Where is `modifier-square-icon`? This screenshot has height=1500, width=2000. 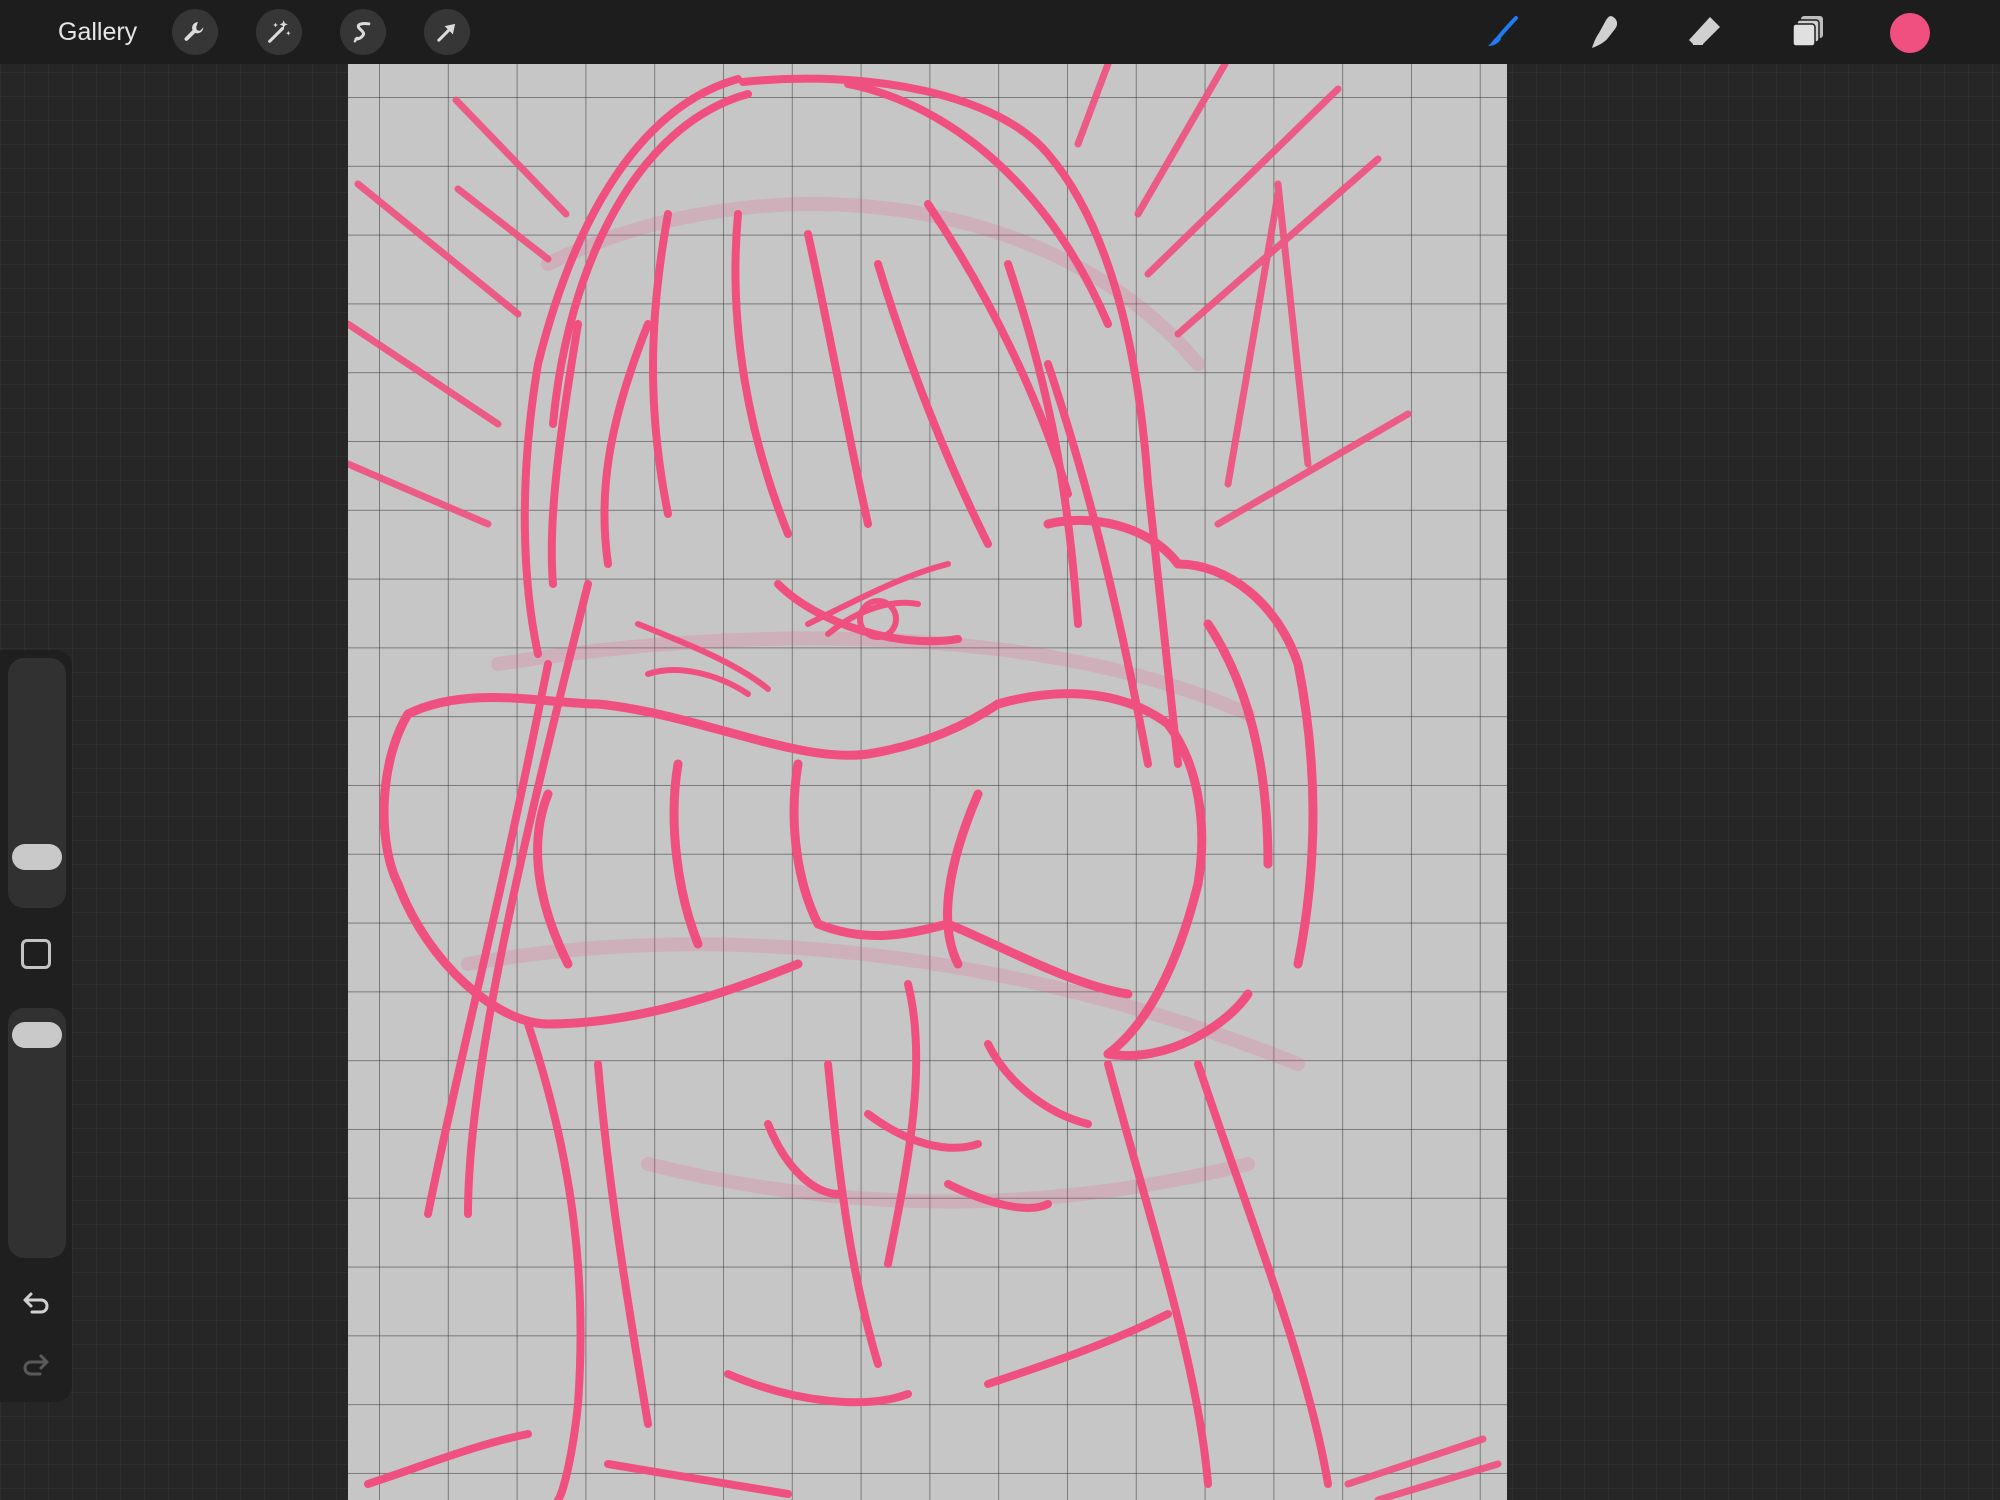
modifier-square-icon is located at coordinates (36, 954).